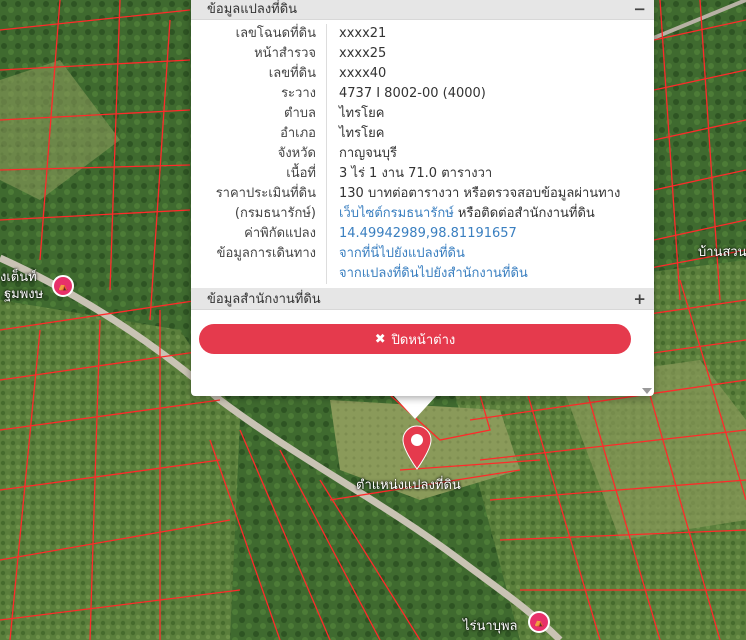 This screenshot has height=640, width=746. I want to click on detail-label: หน้าสำรวจ, so click(259, 54).